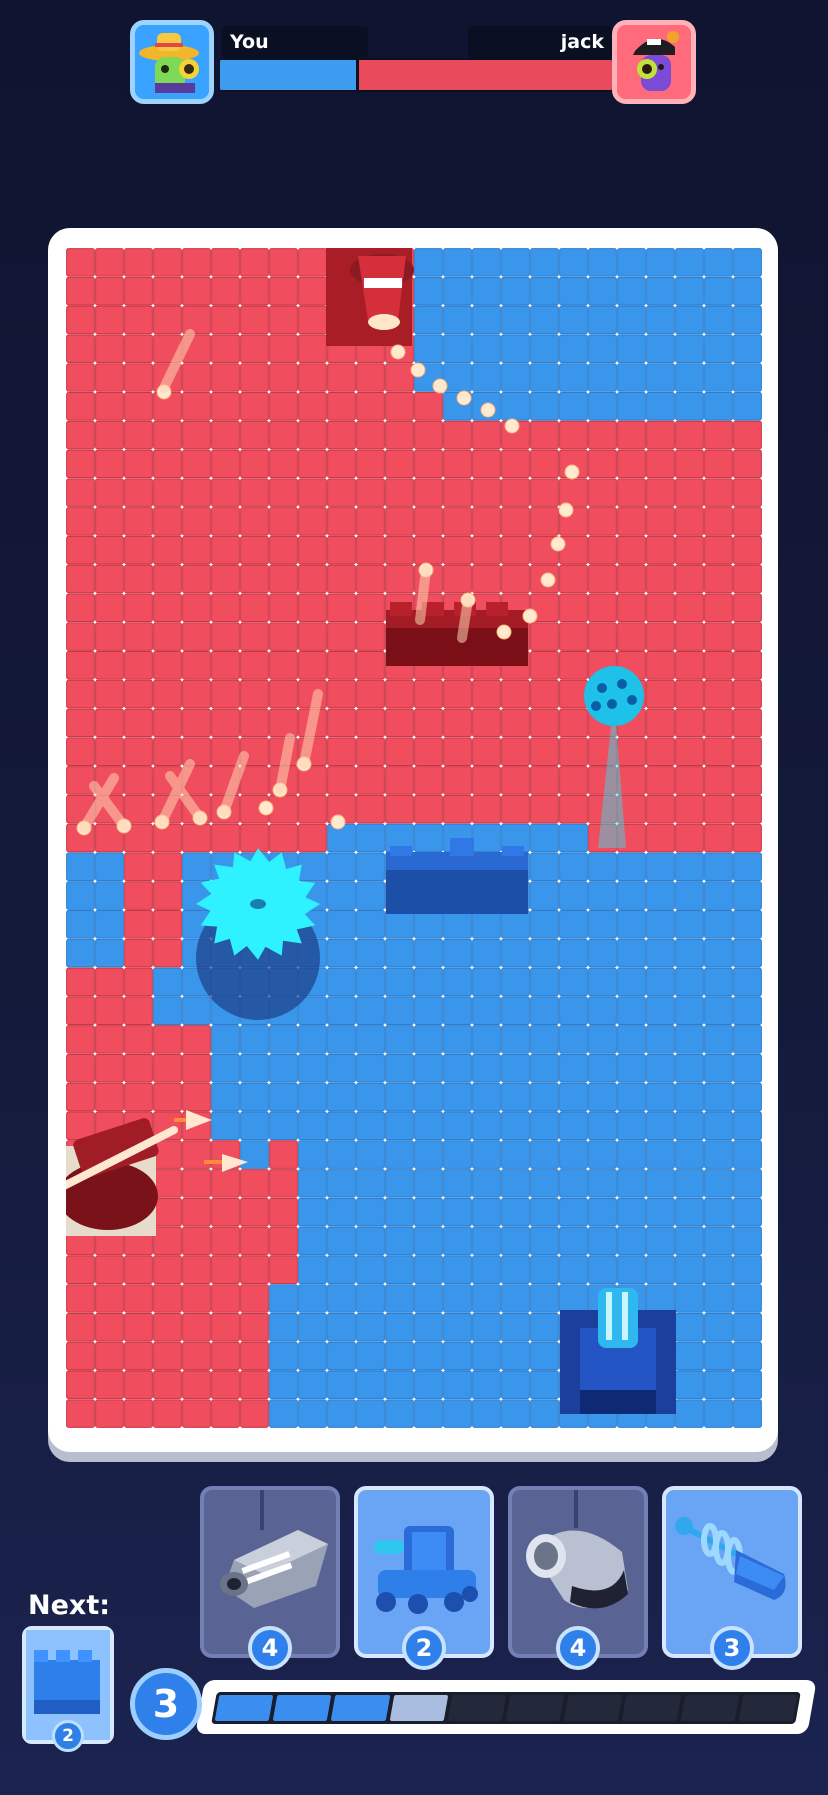  I want to click on player-name: You, so click(295, 42).